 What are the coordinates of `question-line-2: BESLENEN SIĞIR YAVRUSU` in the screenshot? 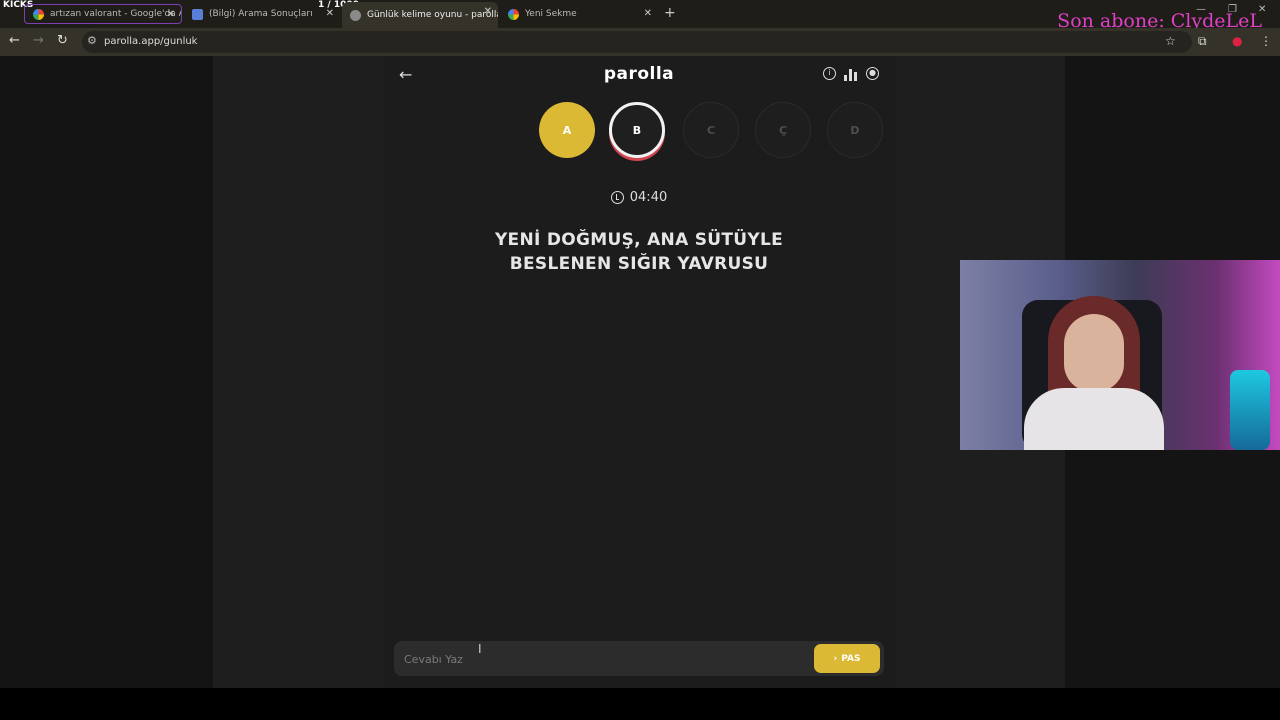 It's located at (639, 264).